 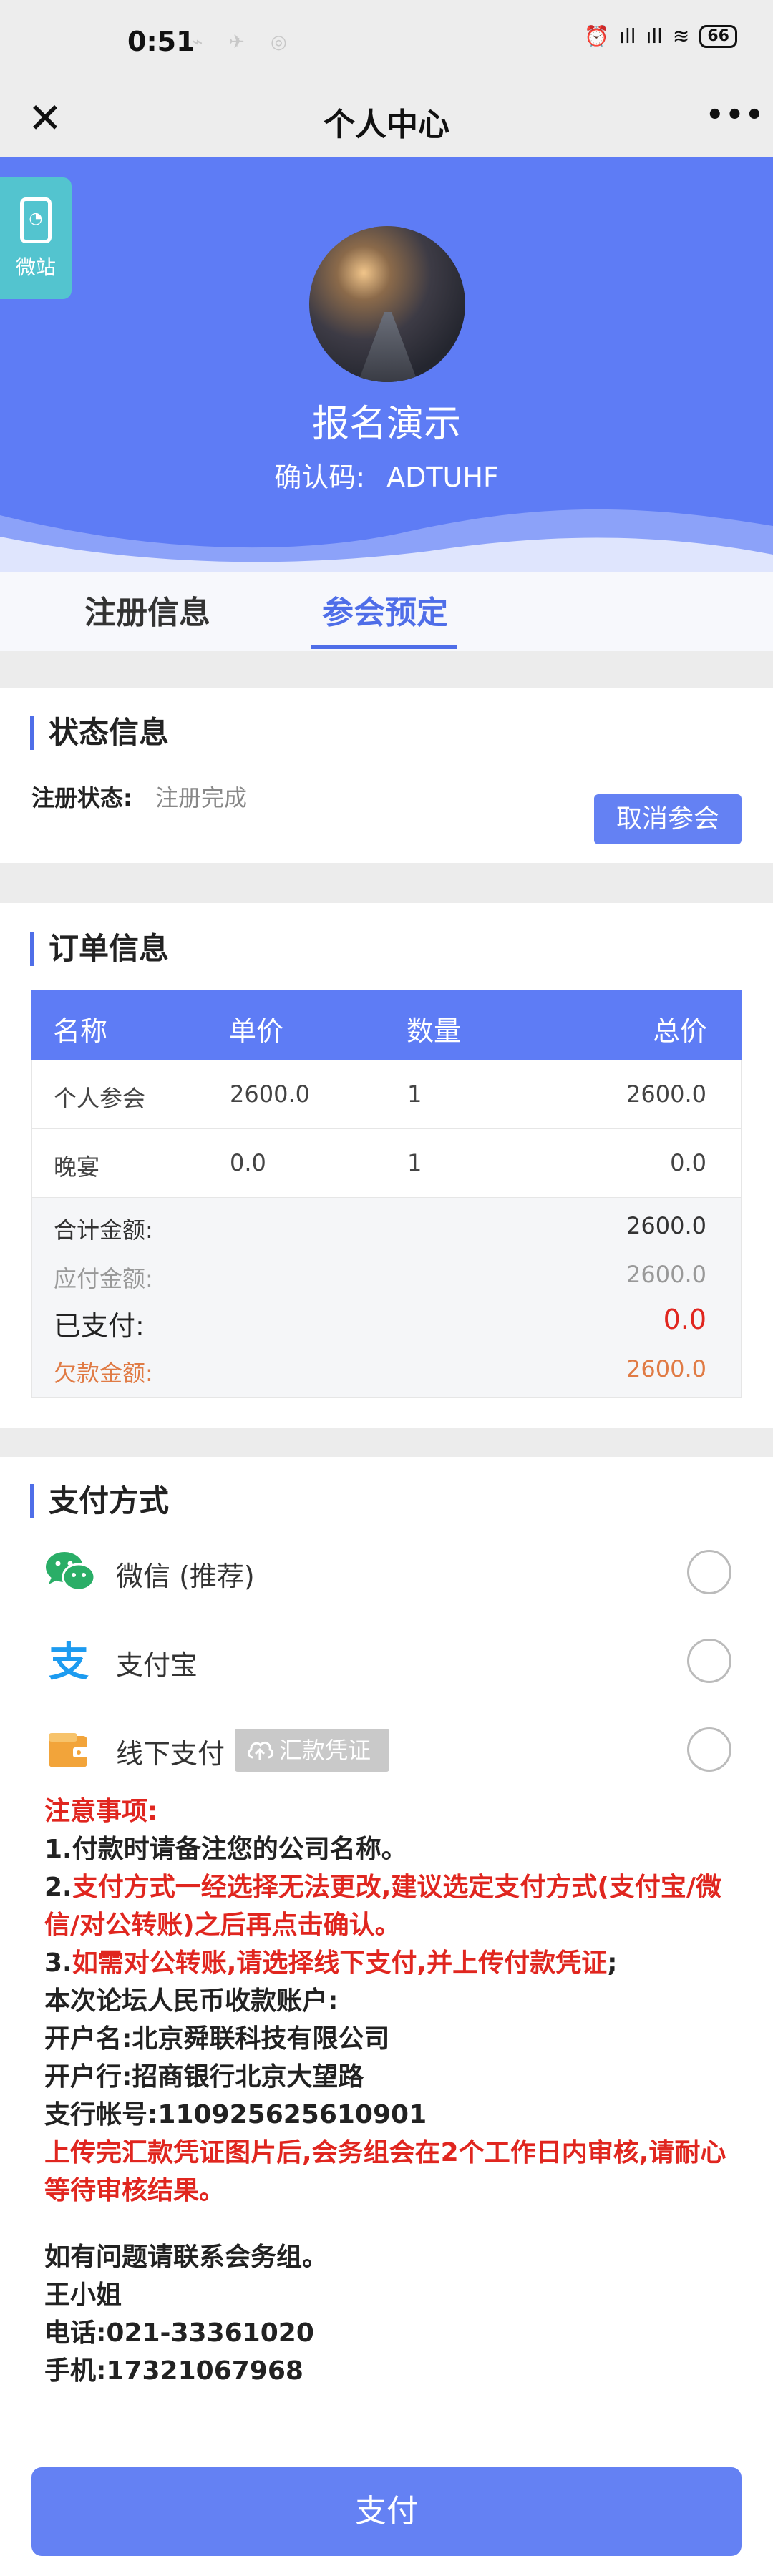 I want to click on status-section-title: 状态信息, so click(x=99, y=733).